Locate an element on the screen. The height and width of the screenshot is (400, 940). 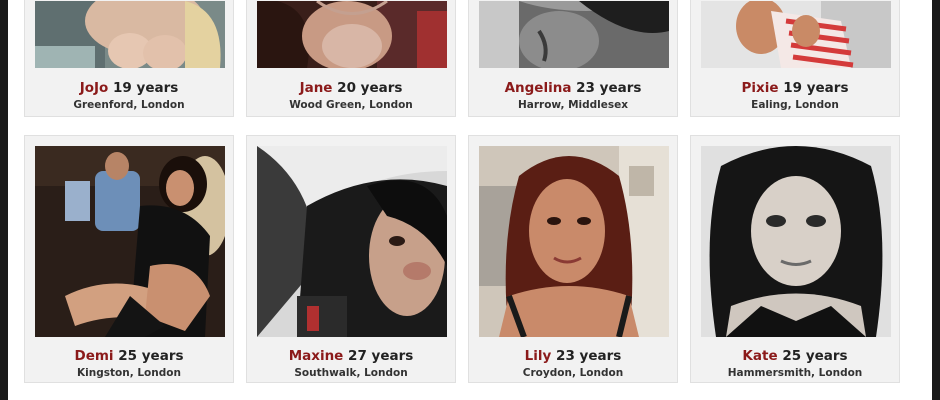
profile-card-angelina: Angelina 23 years Harrow, Middlesex is located at coordinates (573, 58).